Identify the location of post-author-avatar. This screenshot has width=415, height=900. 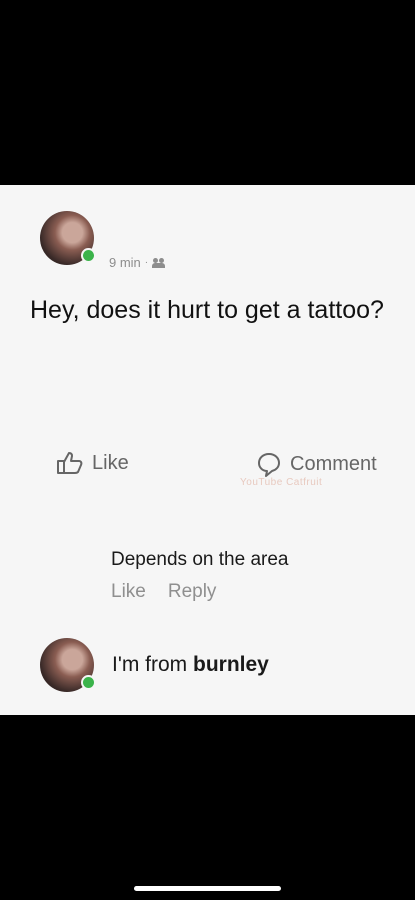
(68, 238).